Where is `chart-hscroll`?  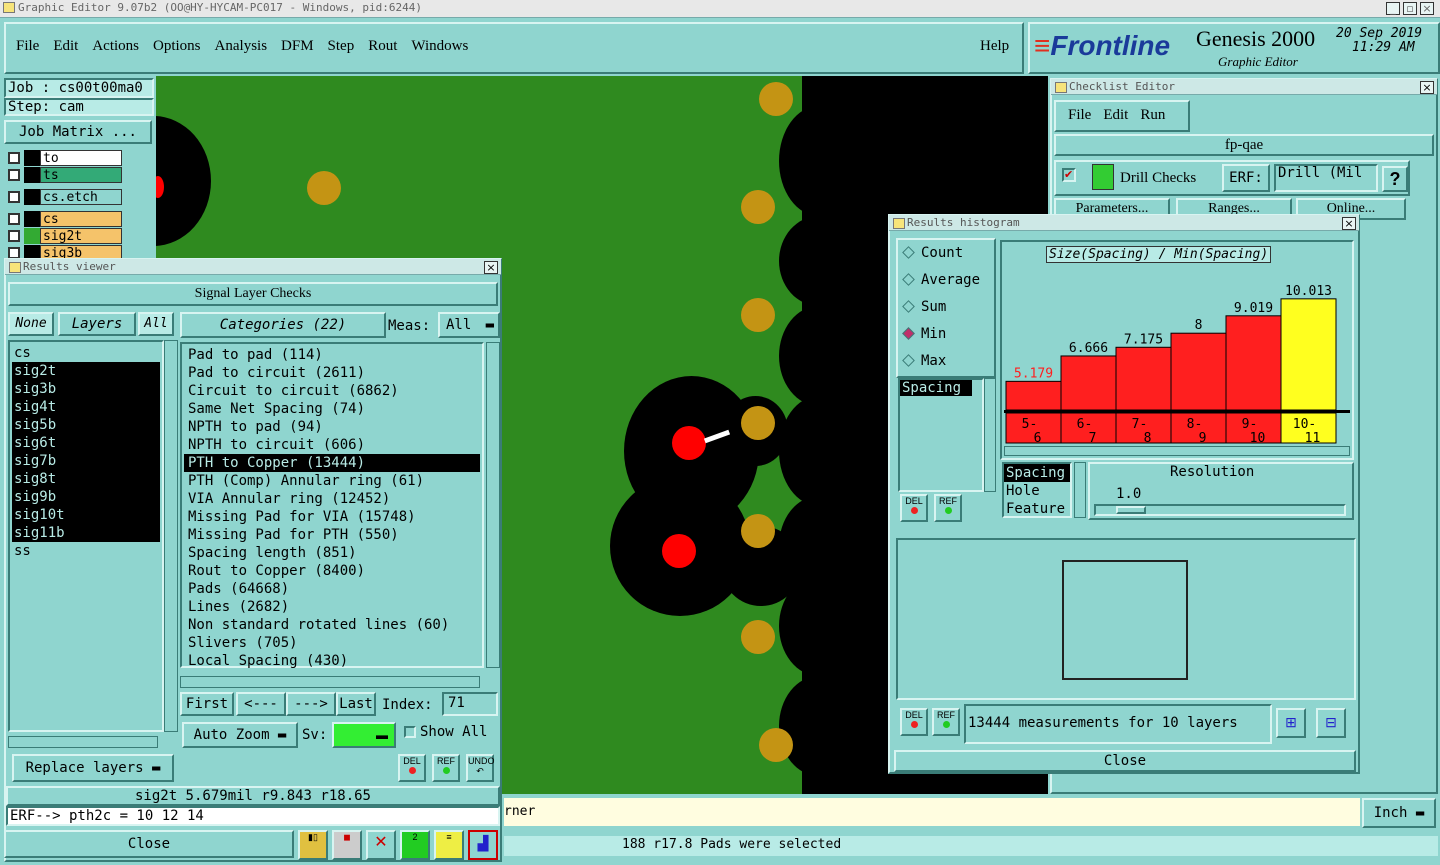 chart-hscroll is located at coordinates (1177, 451).